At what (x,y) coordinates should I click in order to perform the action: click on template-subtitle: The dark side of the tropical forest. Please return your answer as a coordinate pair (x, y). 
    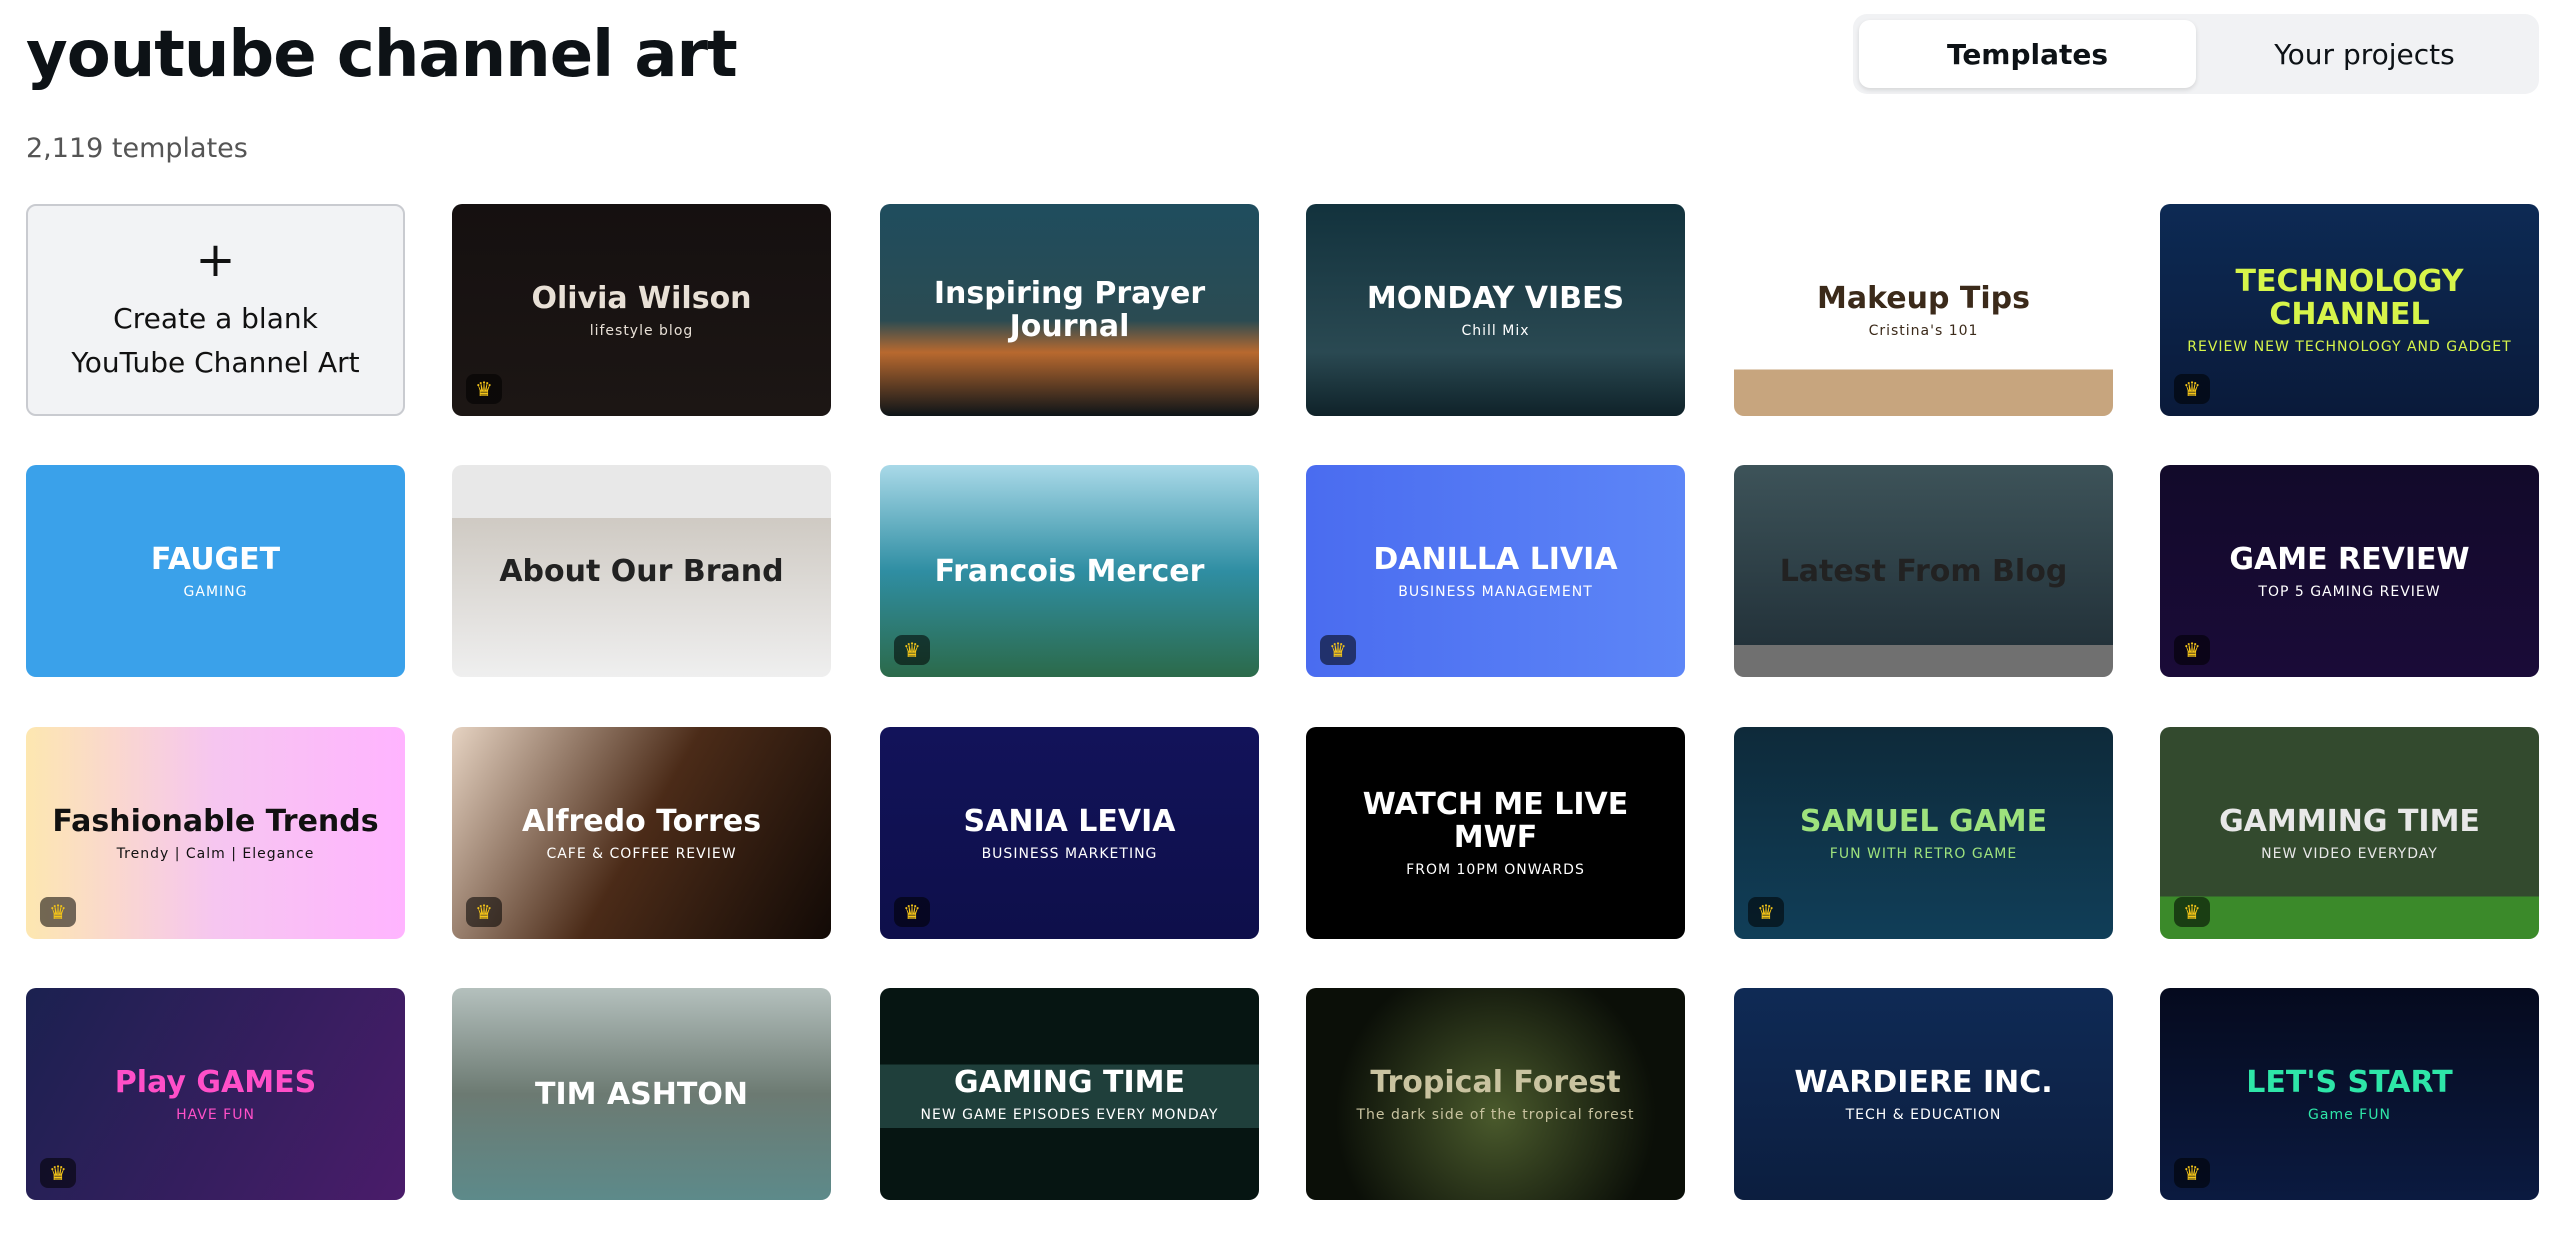
    Looking at the image, I should click on (1495, 1114).